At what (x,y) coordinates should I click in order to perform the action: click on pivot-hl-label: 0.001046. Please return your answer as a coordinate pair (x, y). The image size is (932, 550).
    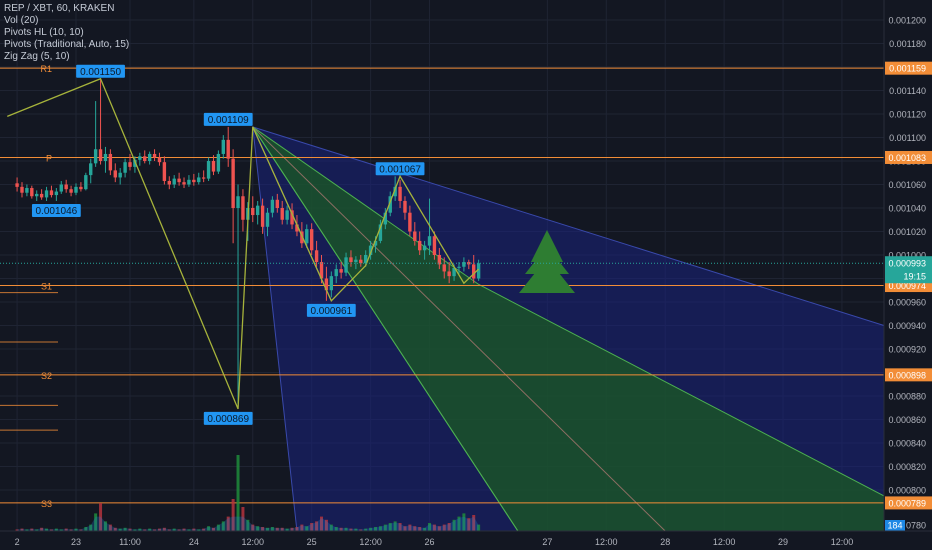
    Looking at the image, I should click on (56, 210).